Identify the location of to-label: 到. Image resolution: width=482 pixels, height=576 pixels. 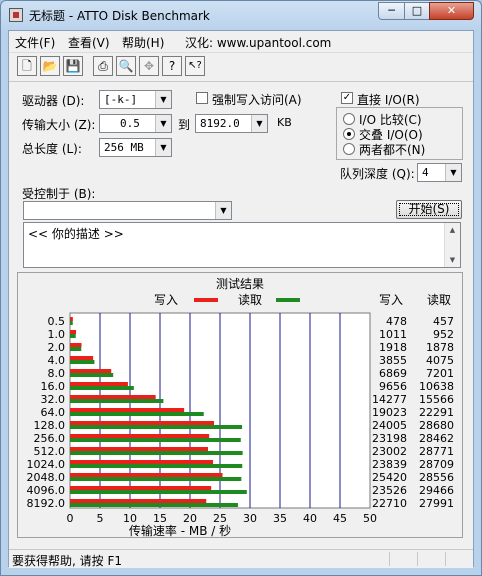
(184, 125).